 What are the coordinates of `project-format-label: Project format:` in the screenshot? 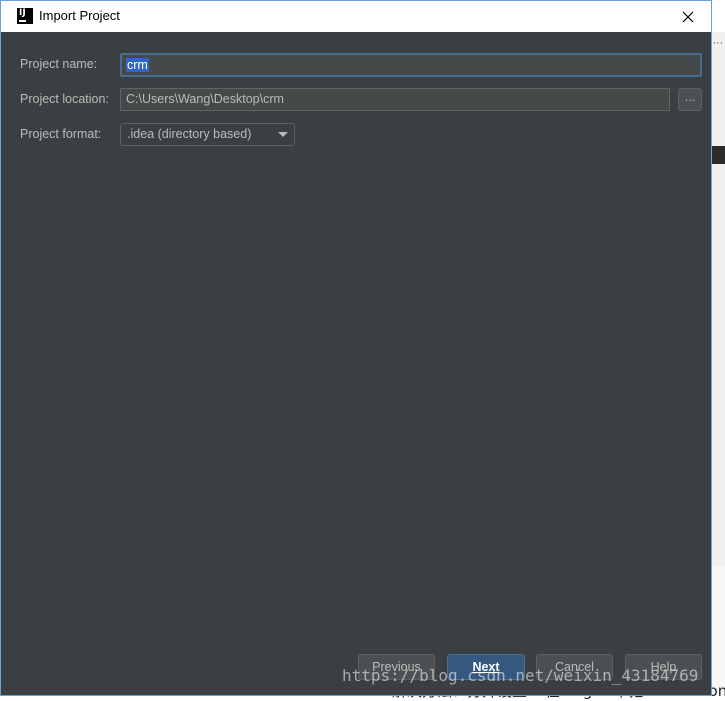 It's located at (61, 134).